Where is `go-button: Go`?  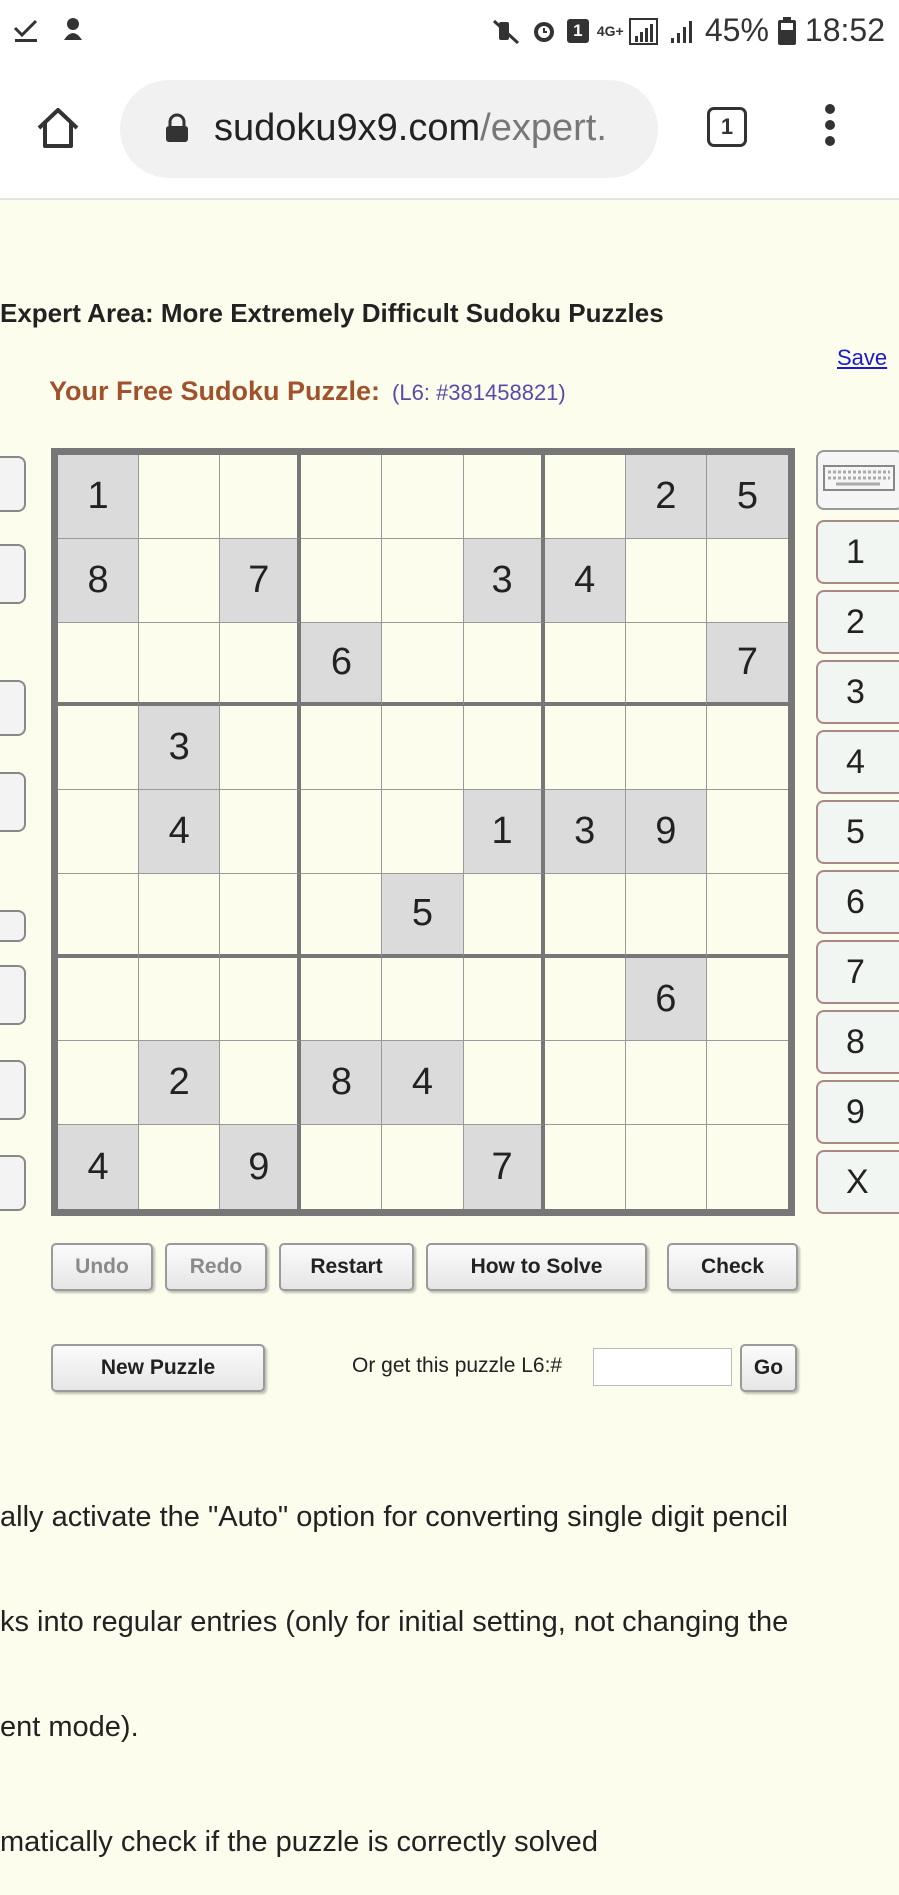
go-button: Go is located at coordinates (768, 1368).